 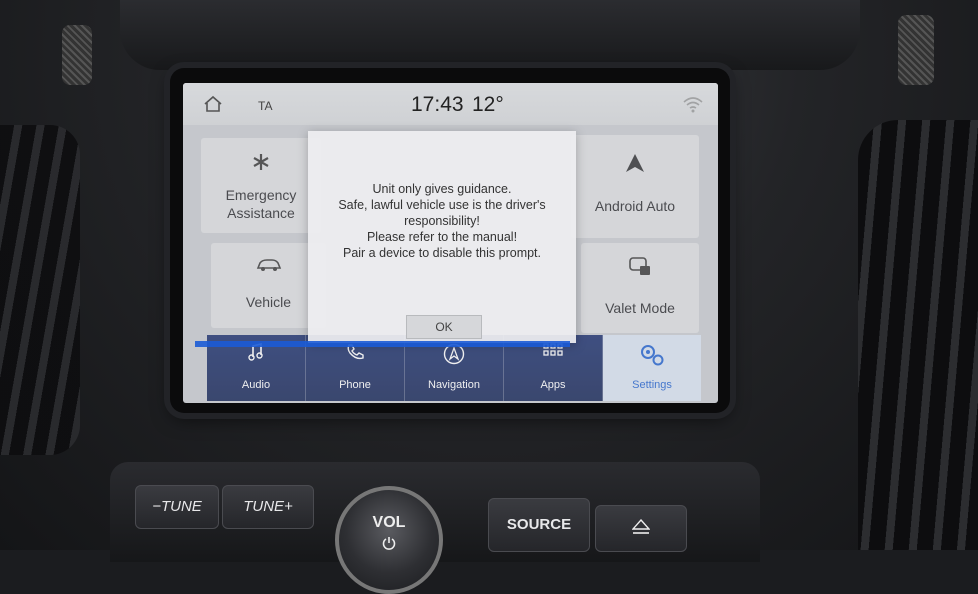 I want to click on ta-indicator: TA, so click(x=265, y=106).